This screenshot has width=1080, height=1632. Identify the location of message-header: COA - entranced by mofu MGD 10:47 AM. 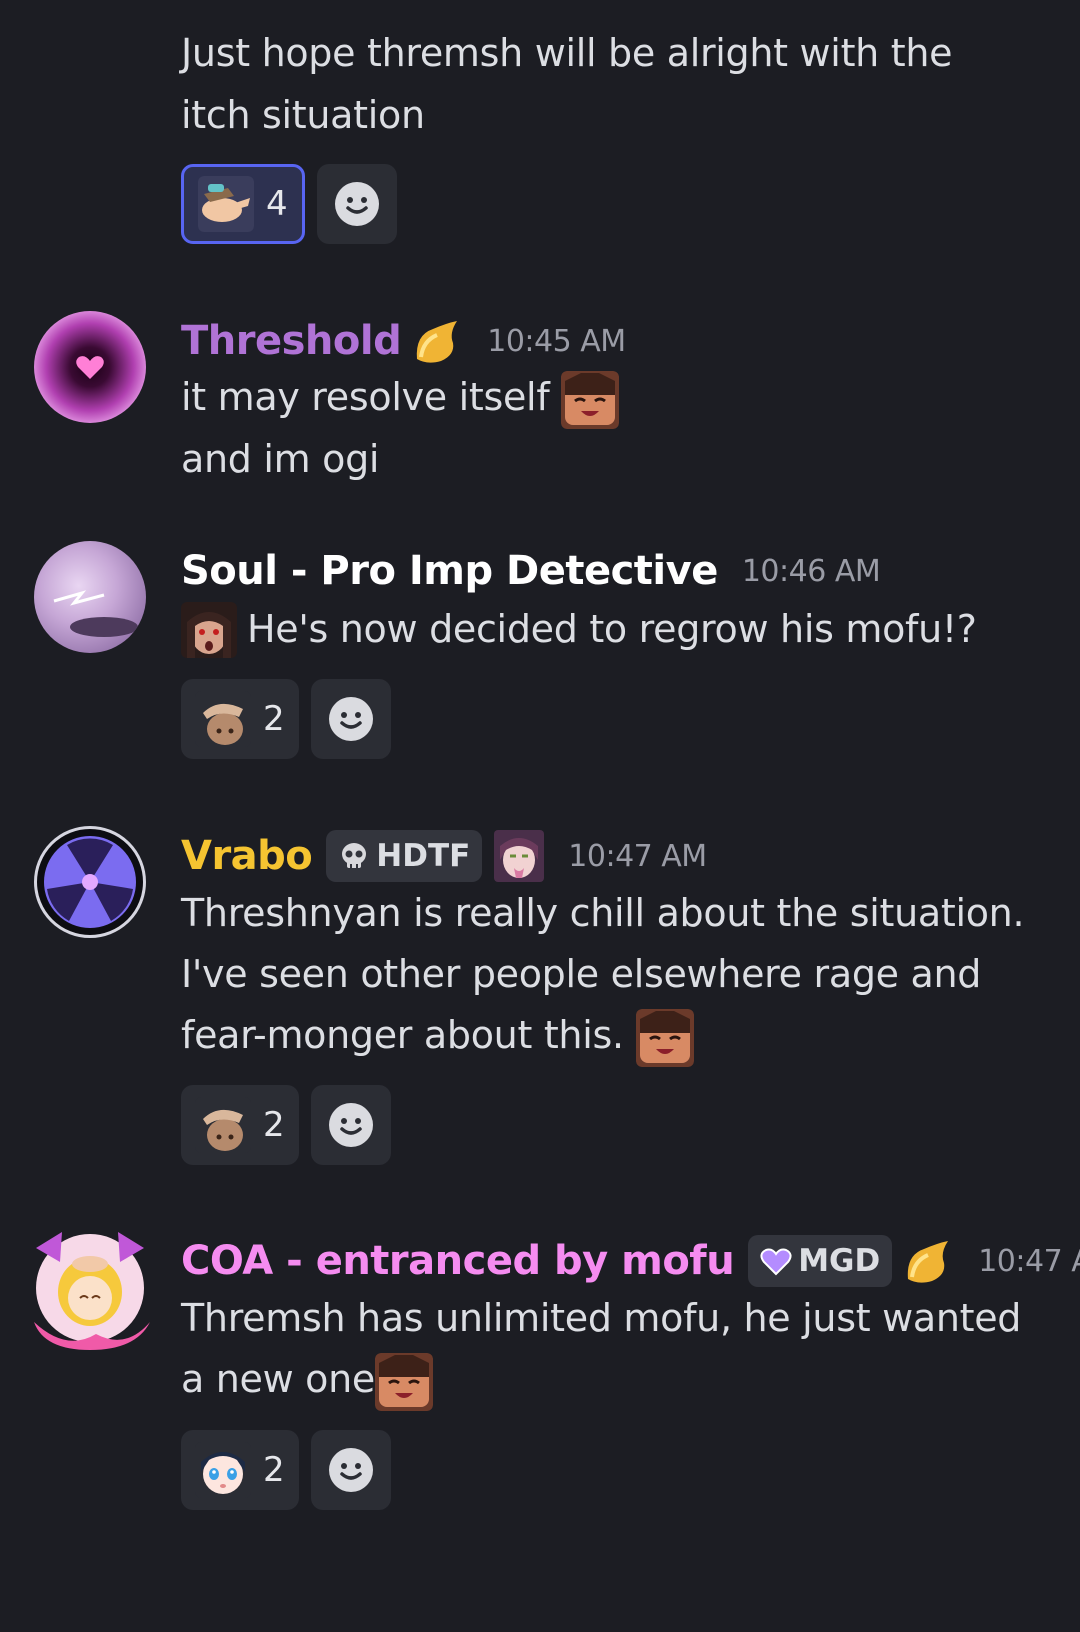
(630, 1261).